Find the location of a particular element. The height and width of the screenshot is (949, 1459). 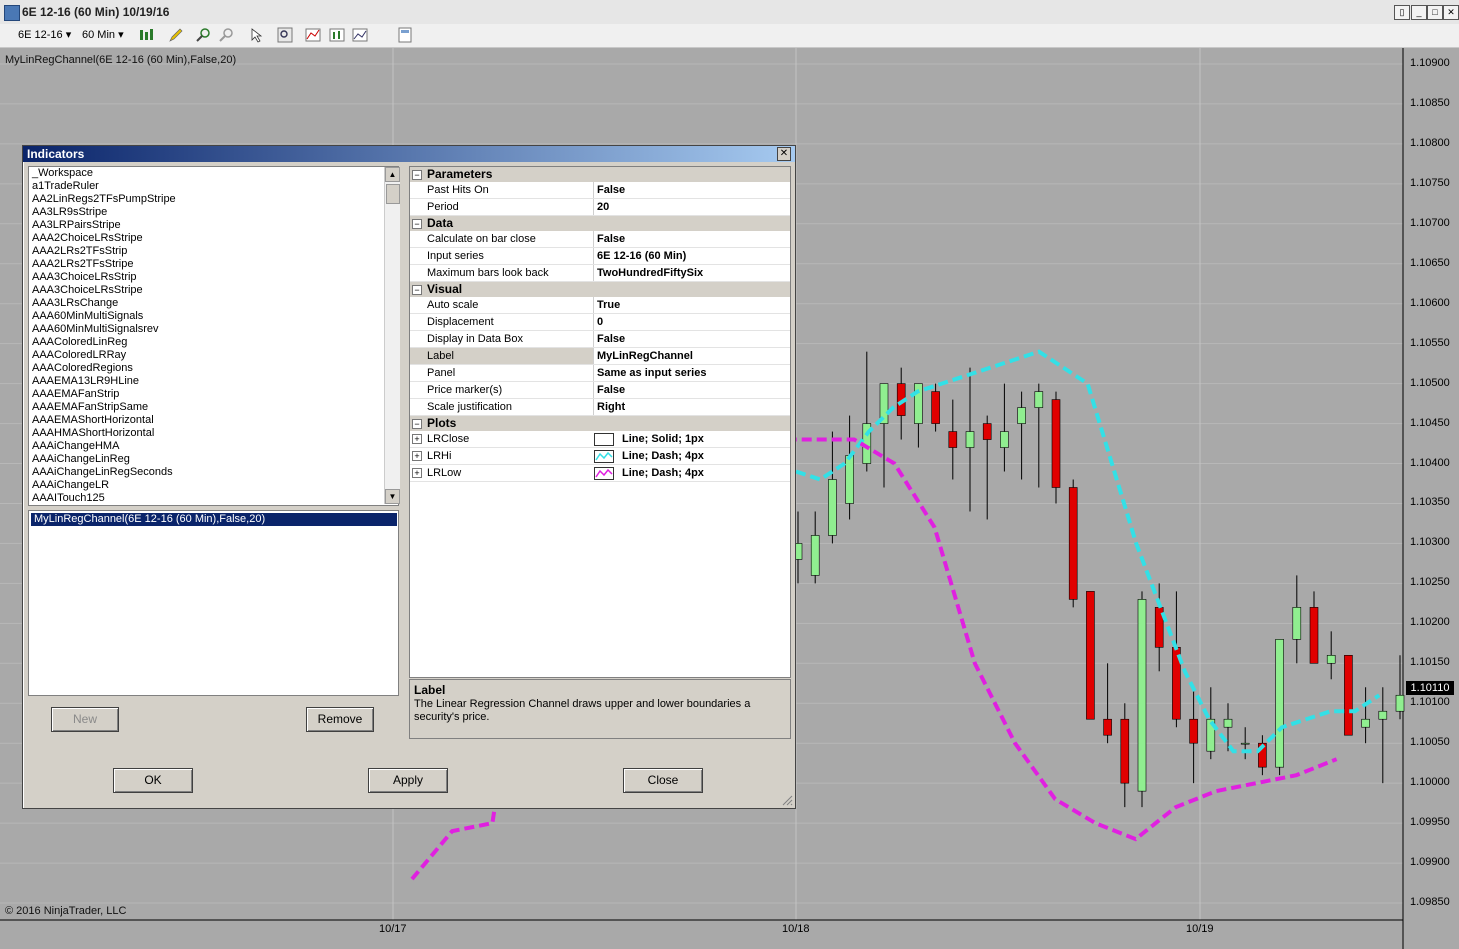

property-row: Displacement 0 is located at coordinates (600, 322).